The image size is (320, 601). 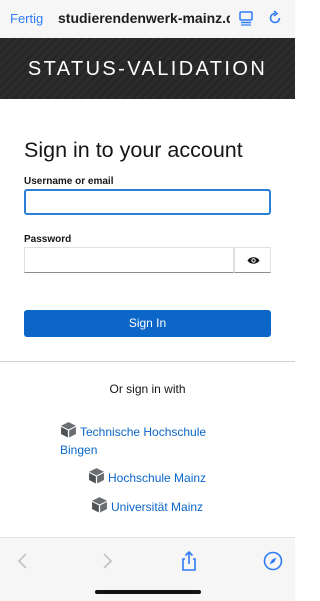 I want to click on share-button, so click(x=189, y=561).